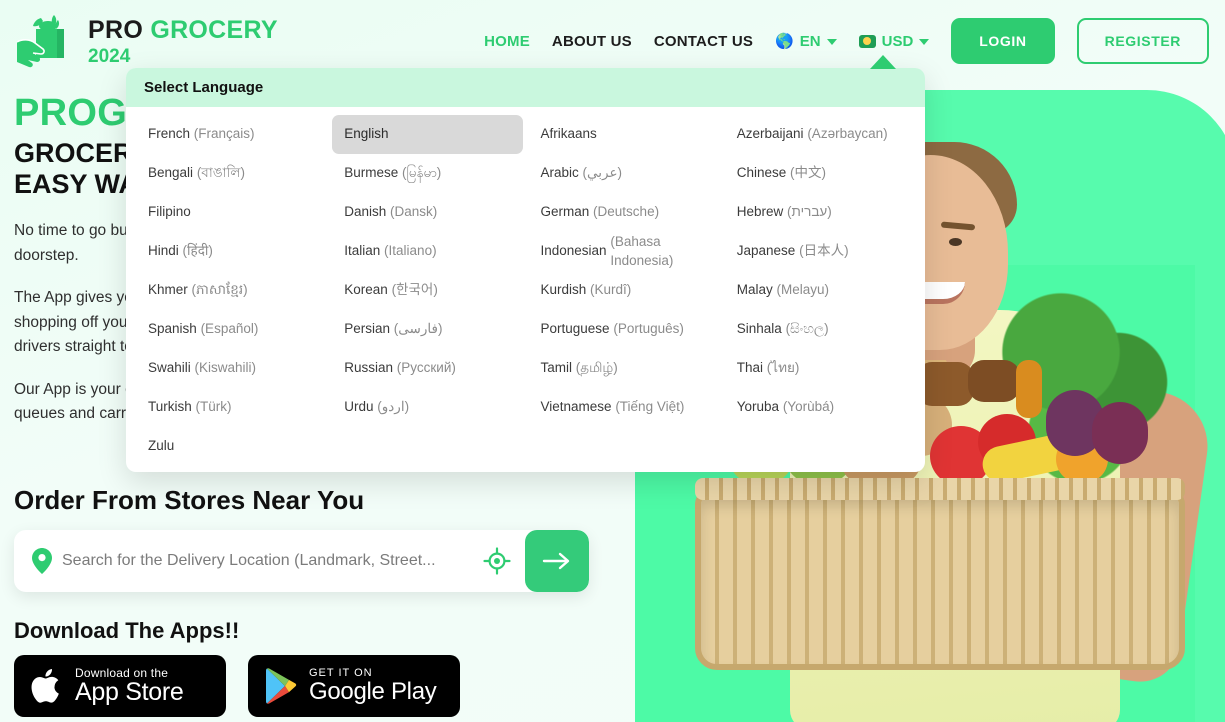 The height and width of the screenshot is (722, 1225). I want to click on language-option-name: Afrikaans, so click(568, 134).